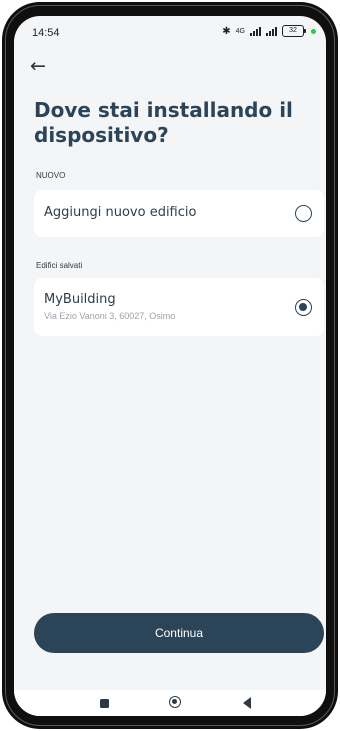 The image size is (340, 731). I want to click on section-label-new: NUOVO, so click(51, 175).